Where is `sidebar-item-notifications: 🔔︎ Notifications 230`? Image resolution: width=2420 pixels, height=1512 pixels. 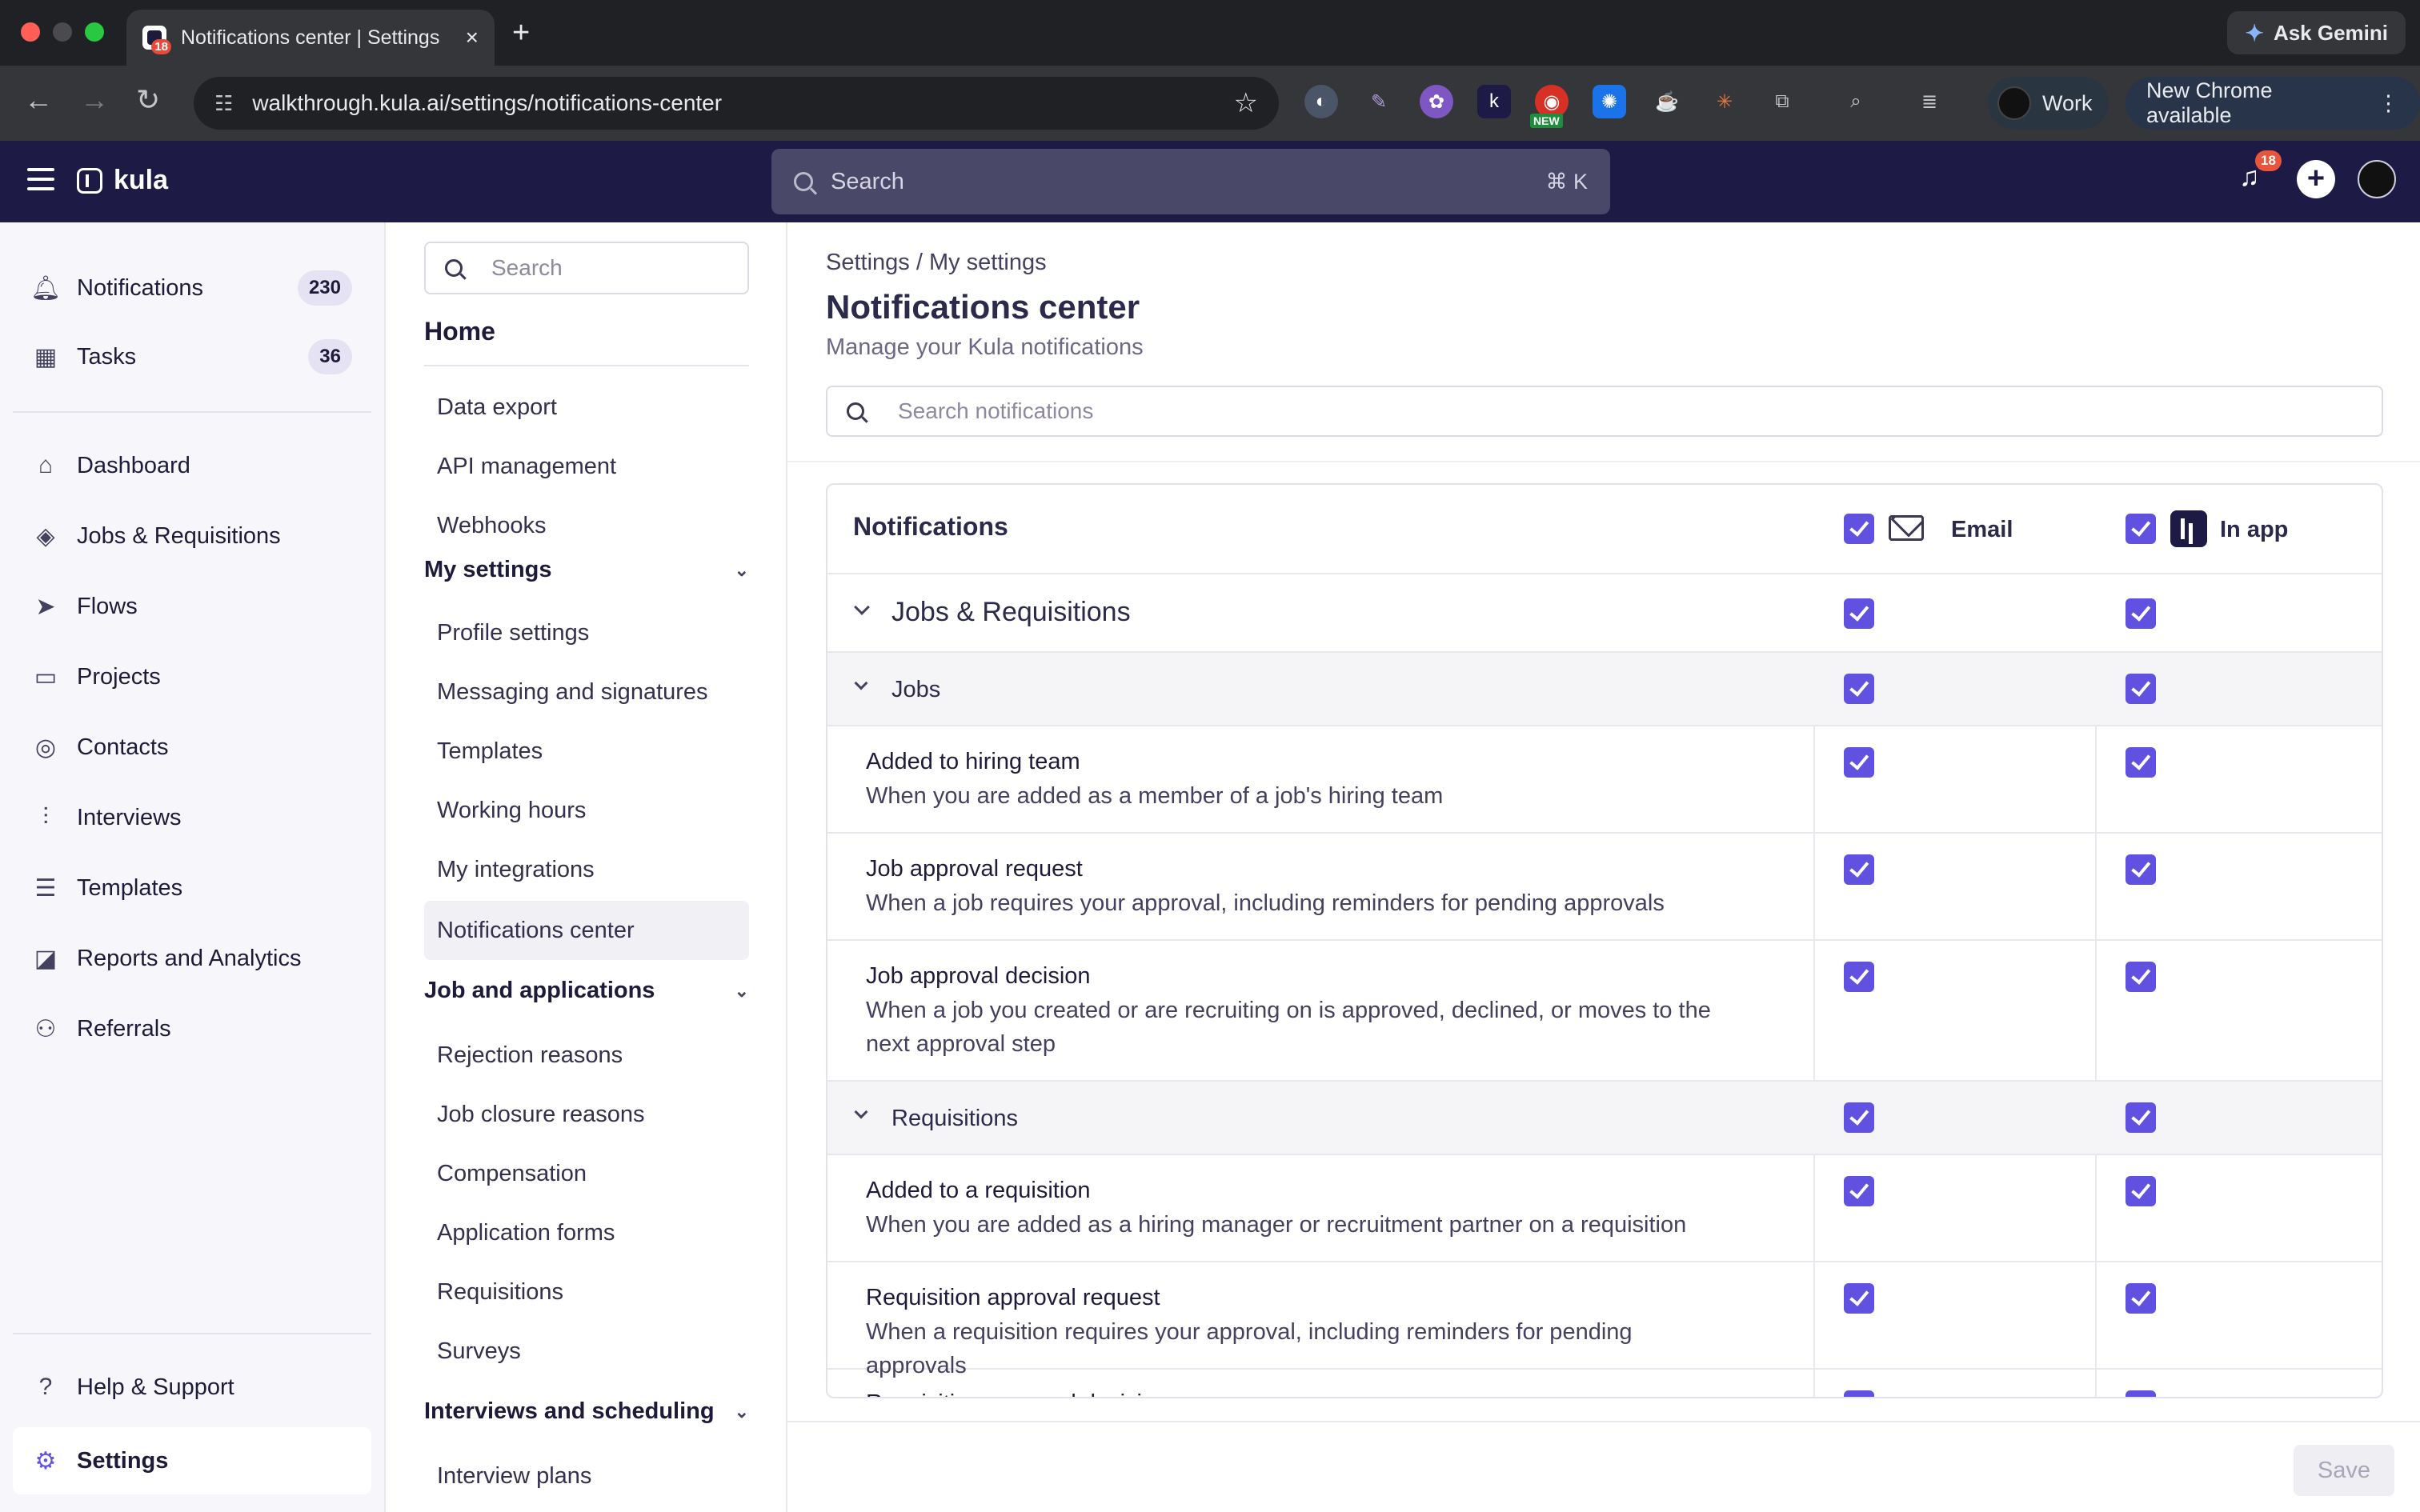
sidebar-item-notifications: 🔔︎ Notifications 230 is located at coordinates (192, 288).